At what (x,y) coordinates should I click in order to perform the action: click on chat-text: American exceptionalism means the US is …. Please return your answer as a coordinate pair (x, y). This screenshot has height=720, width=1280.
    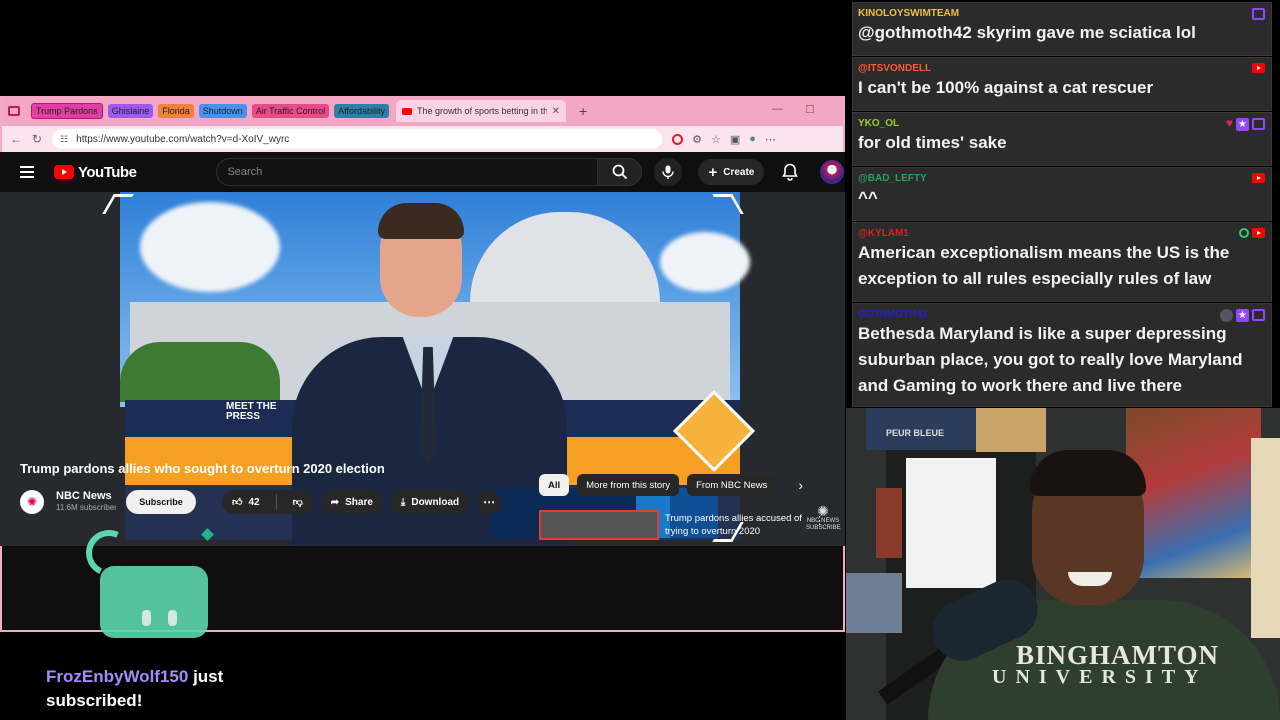
    Looking at the image, I should click on (1044, 265).